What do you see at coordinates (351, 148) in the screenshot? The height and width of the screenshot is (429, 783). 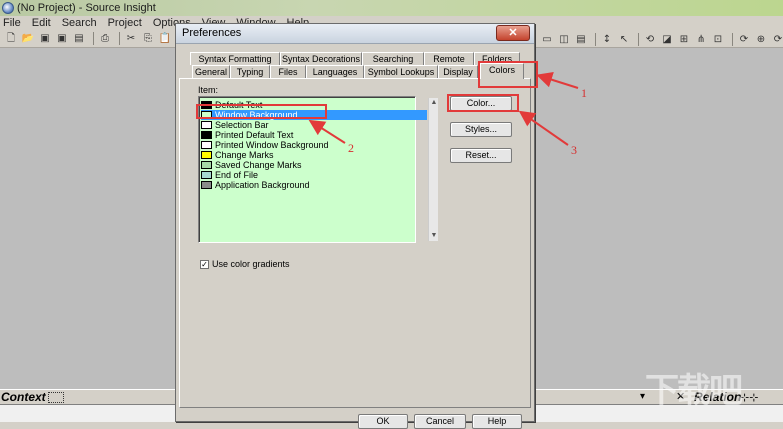 I see `annotation-number-2: 2` at bounding box center [351, 148].